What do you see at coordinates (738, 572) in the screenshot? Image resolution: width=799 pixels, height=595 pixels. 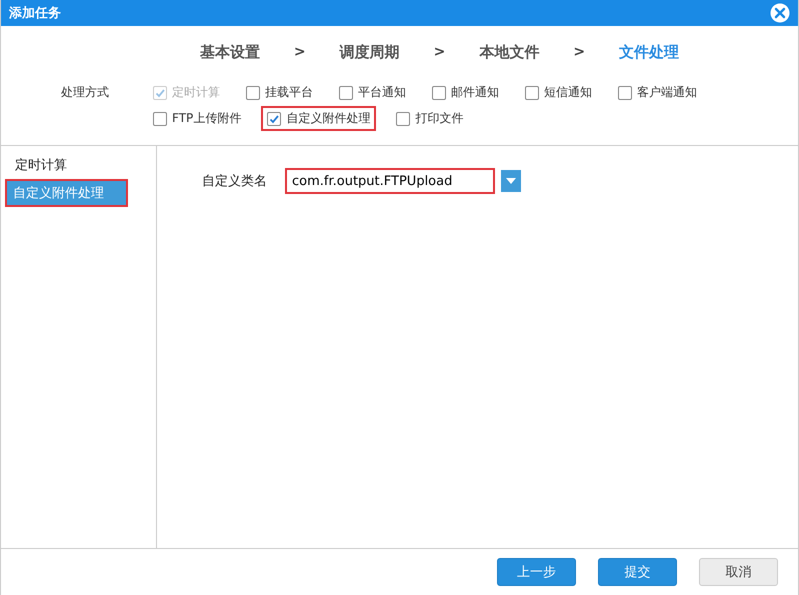 I see `footer-button: 取消` at bounding box center [738, 572].